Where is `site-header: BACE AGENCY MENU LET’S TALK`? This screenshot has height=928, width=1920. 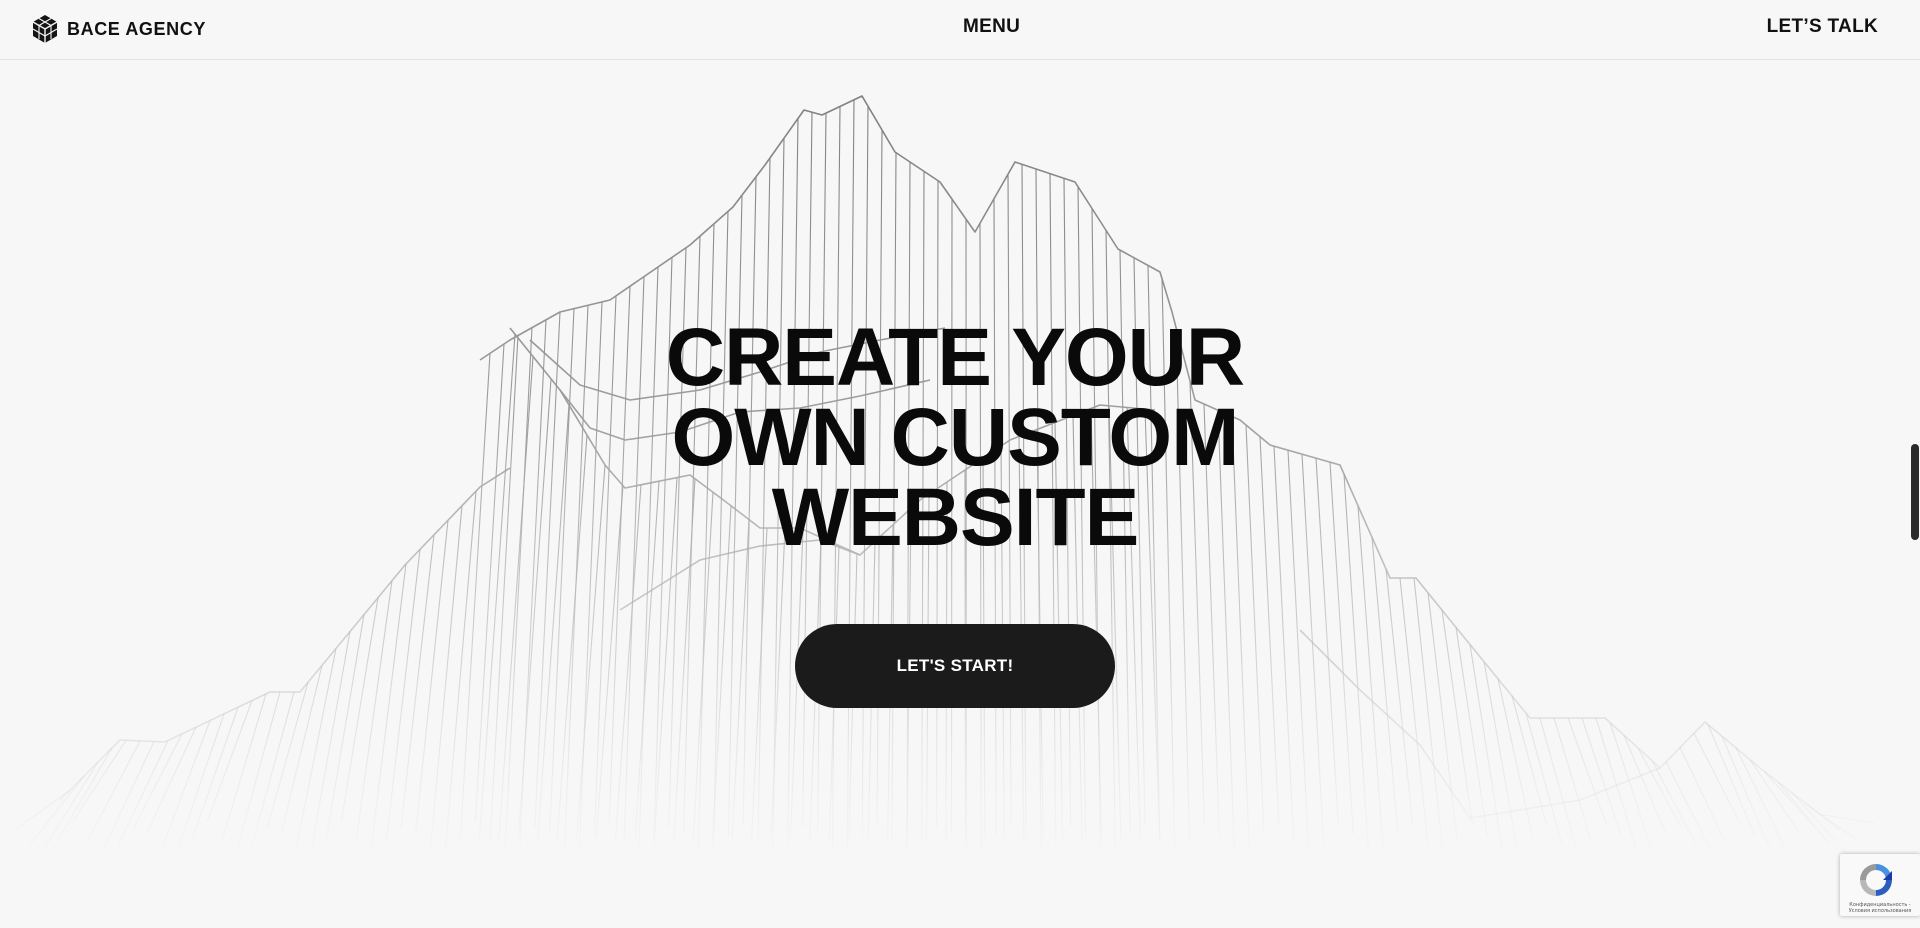 site-header: BACE AGENCY MENU LET’S TALK is located at coordinates (960, 30).